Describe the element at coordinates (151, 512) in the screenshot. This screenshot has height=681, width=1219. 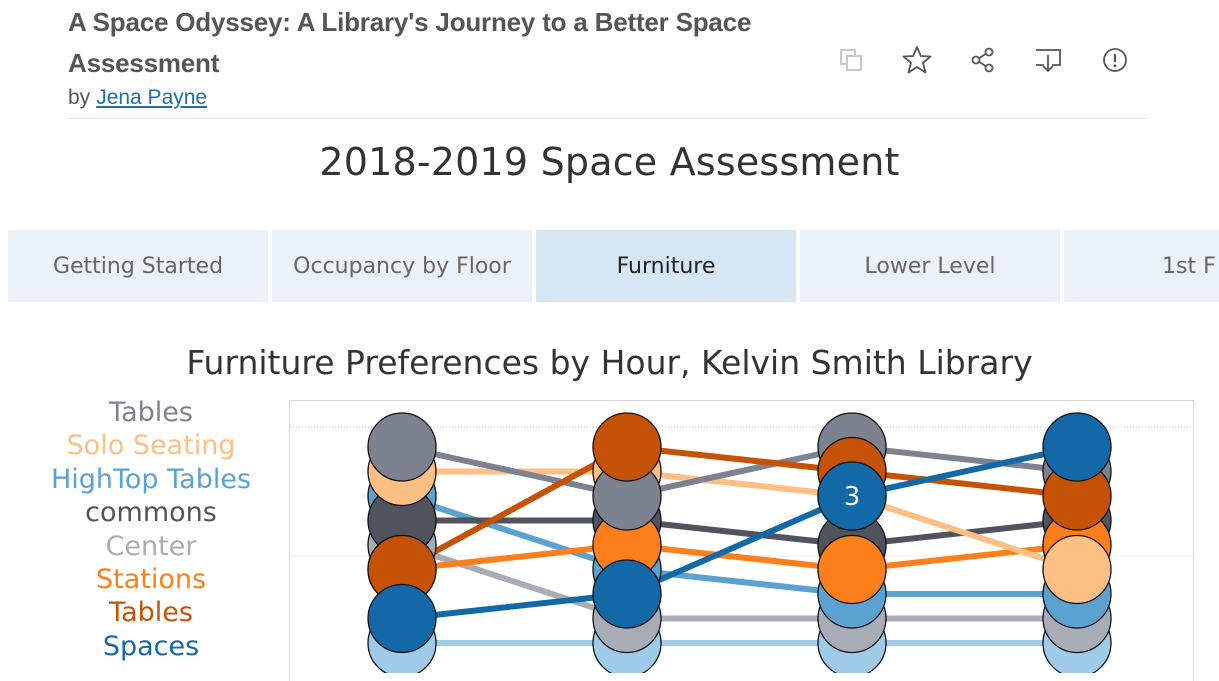
I see `legend-commons: commons` at that location.